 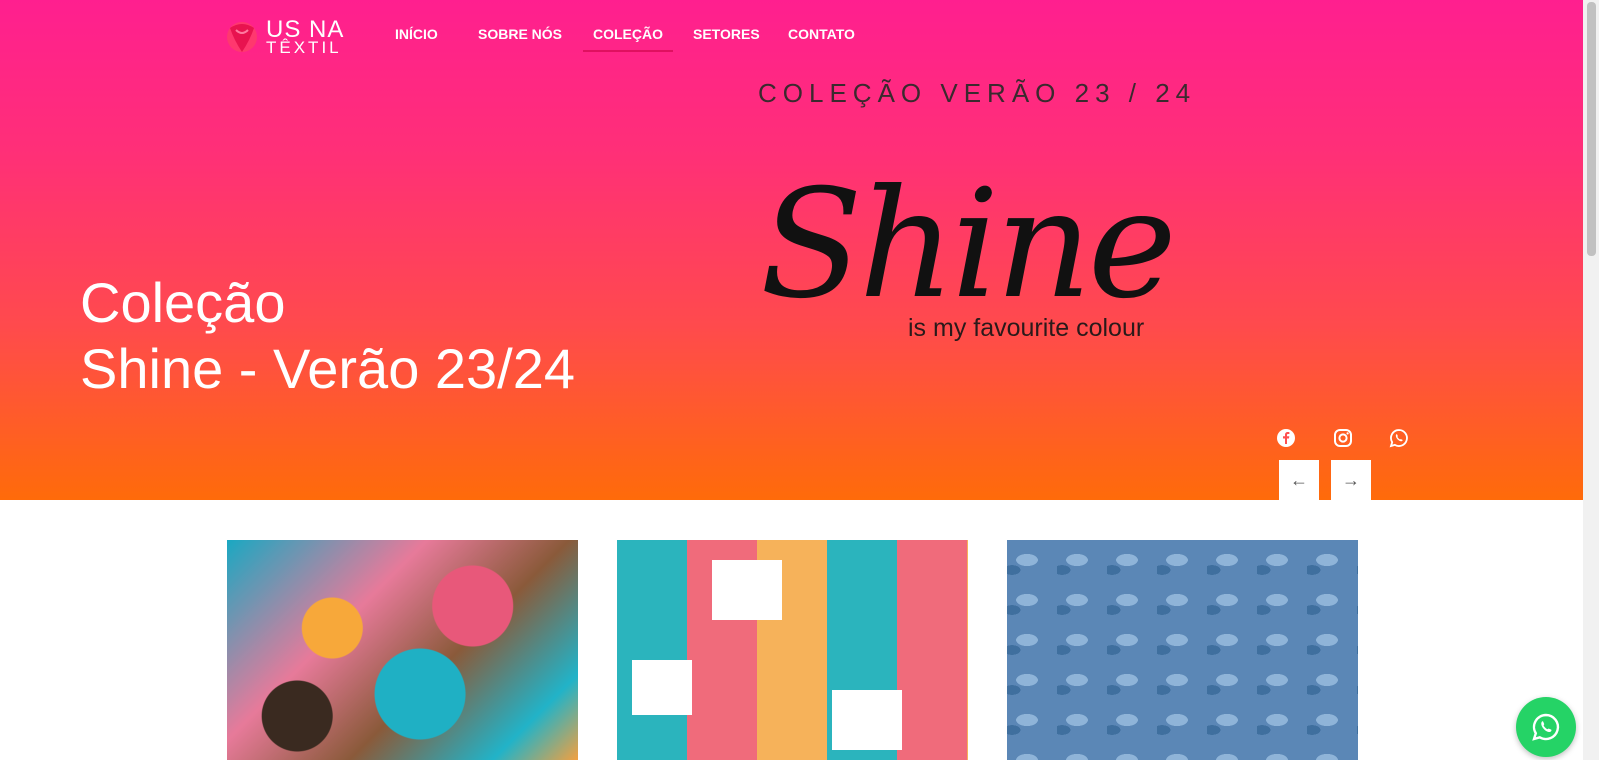 I want to click on instagram-icon, so click(x=1343, y=438).